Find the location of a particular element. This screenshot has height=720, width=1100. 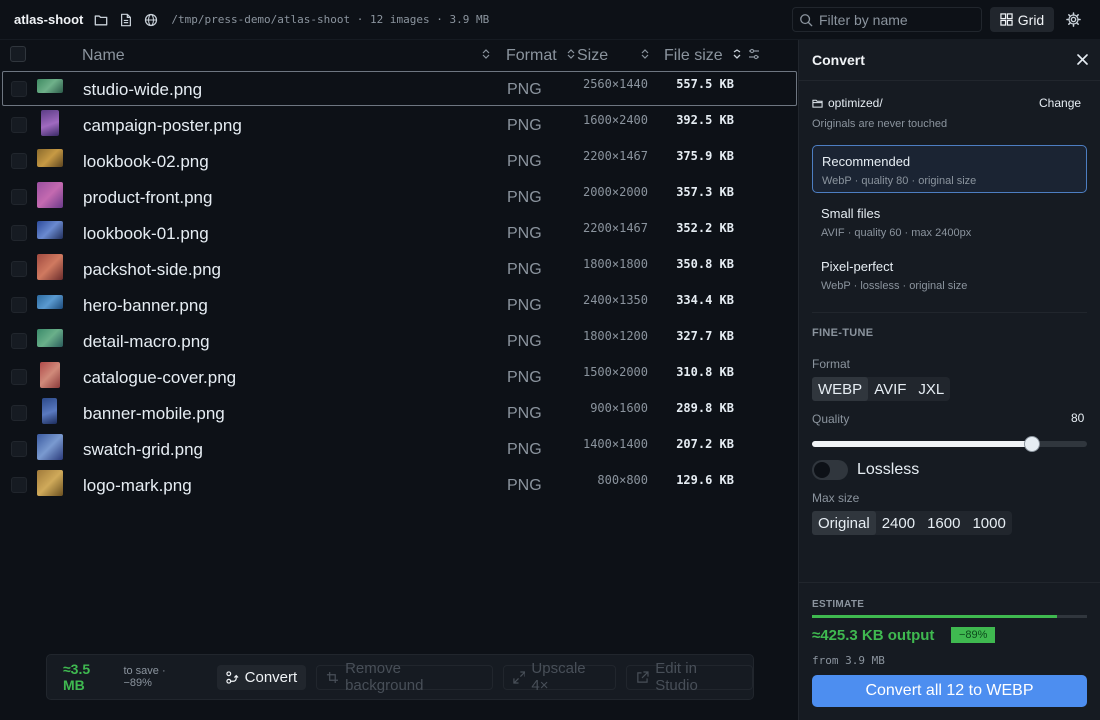

file-name: packshot-side.png is located at coordinates (152, 269).